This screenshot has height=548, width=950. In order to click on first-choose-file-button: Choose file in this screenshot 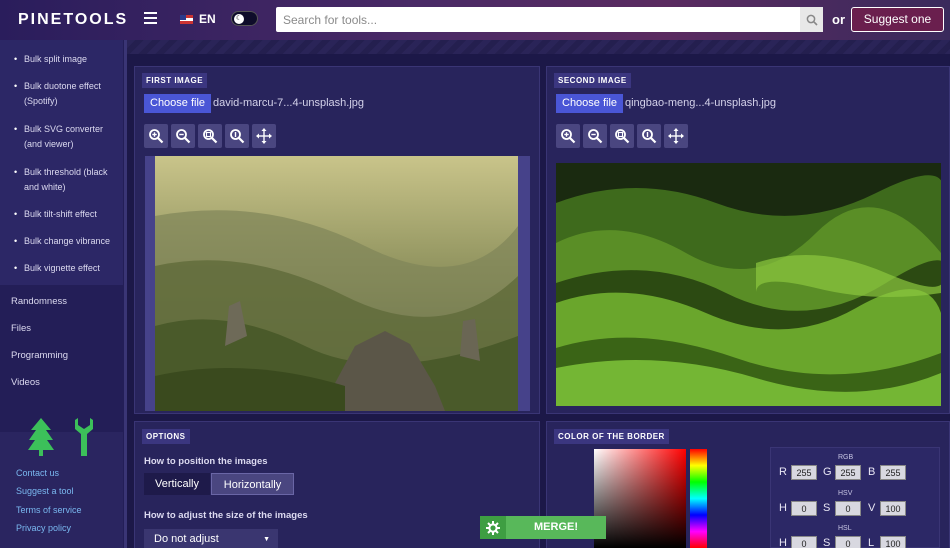, I will do `click(178, 103)`.